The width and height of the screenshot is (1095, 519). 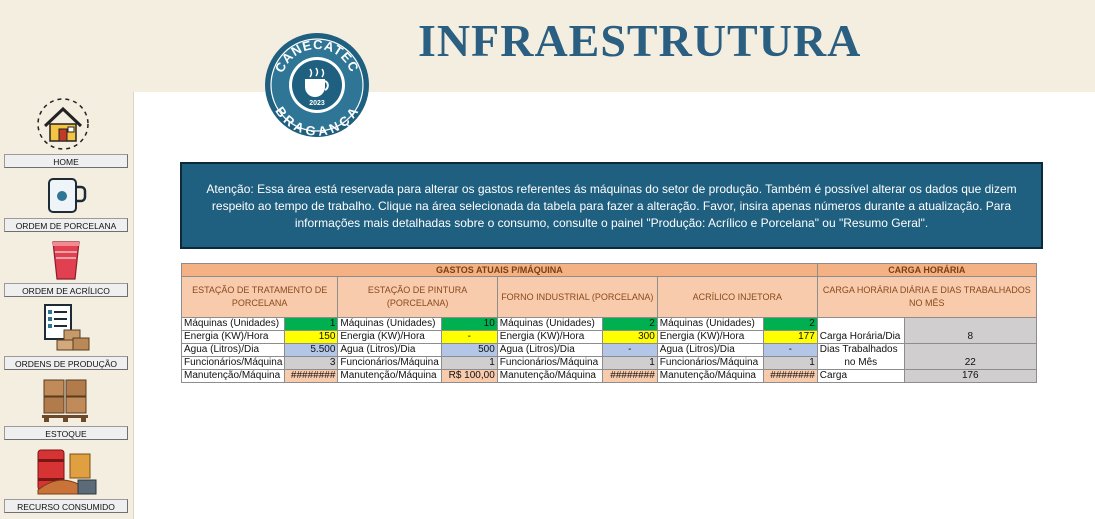 I want to click on canecatec-logo: CANECATEC BRAGANÇA 2023, so click(x=317, y=85).